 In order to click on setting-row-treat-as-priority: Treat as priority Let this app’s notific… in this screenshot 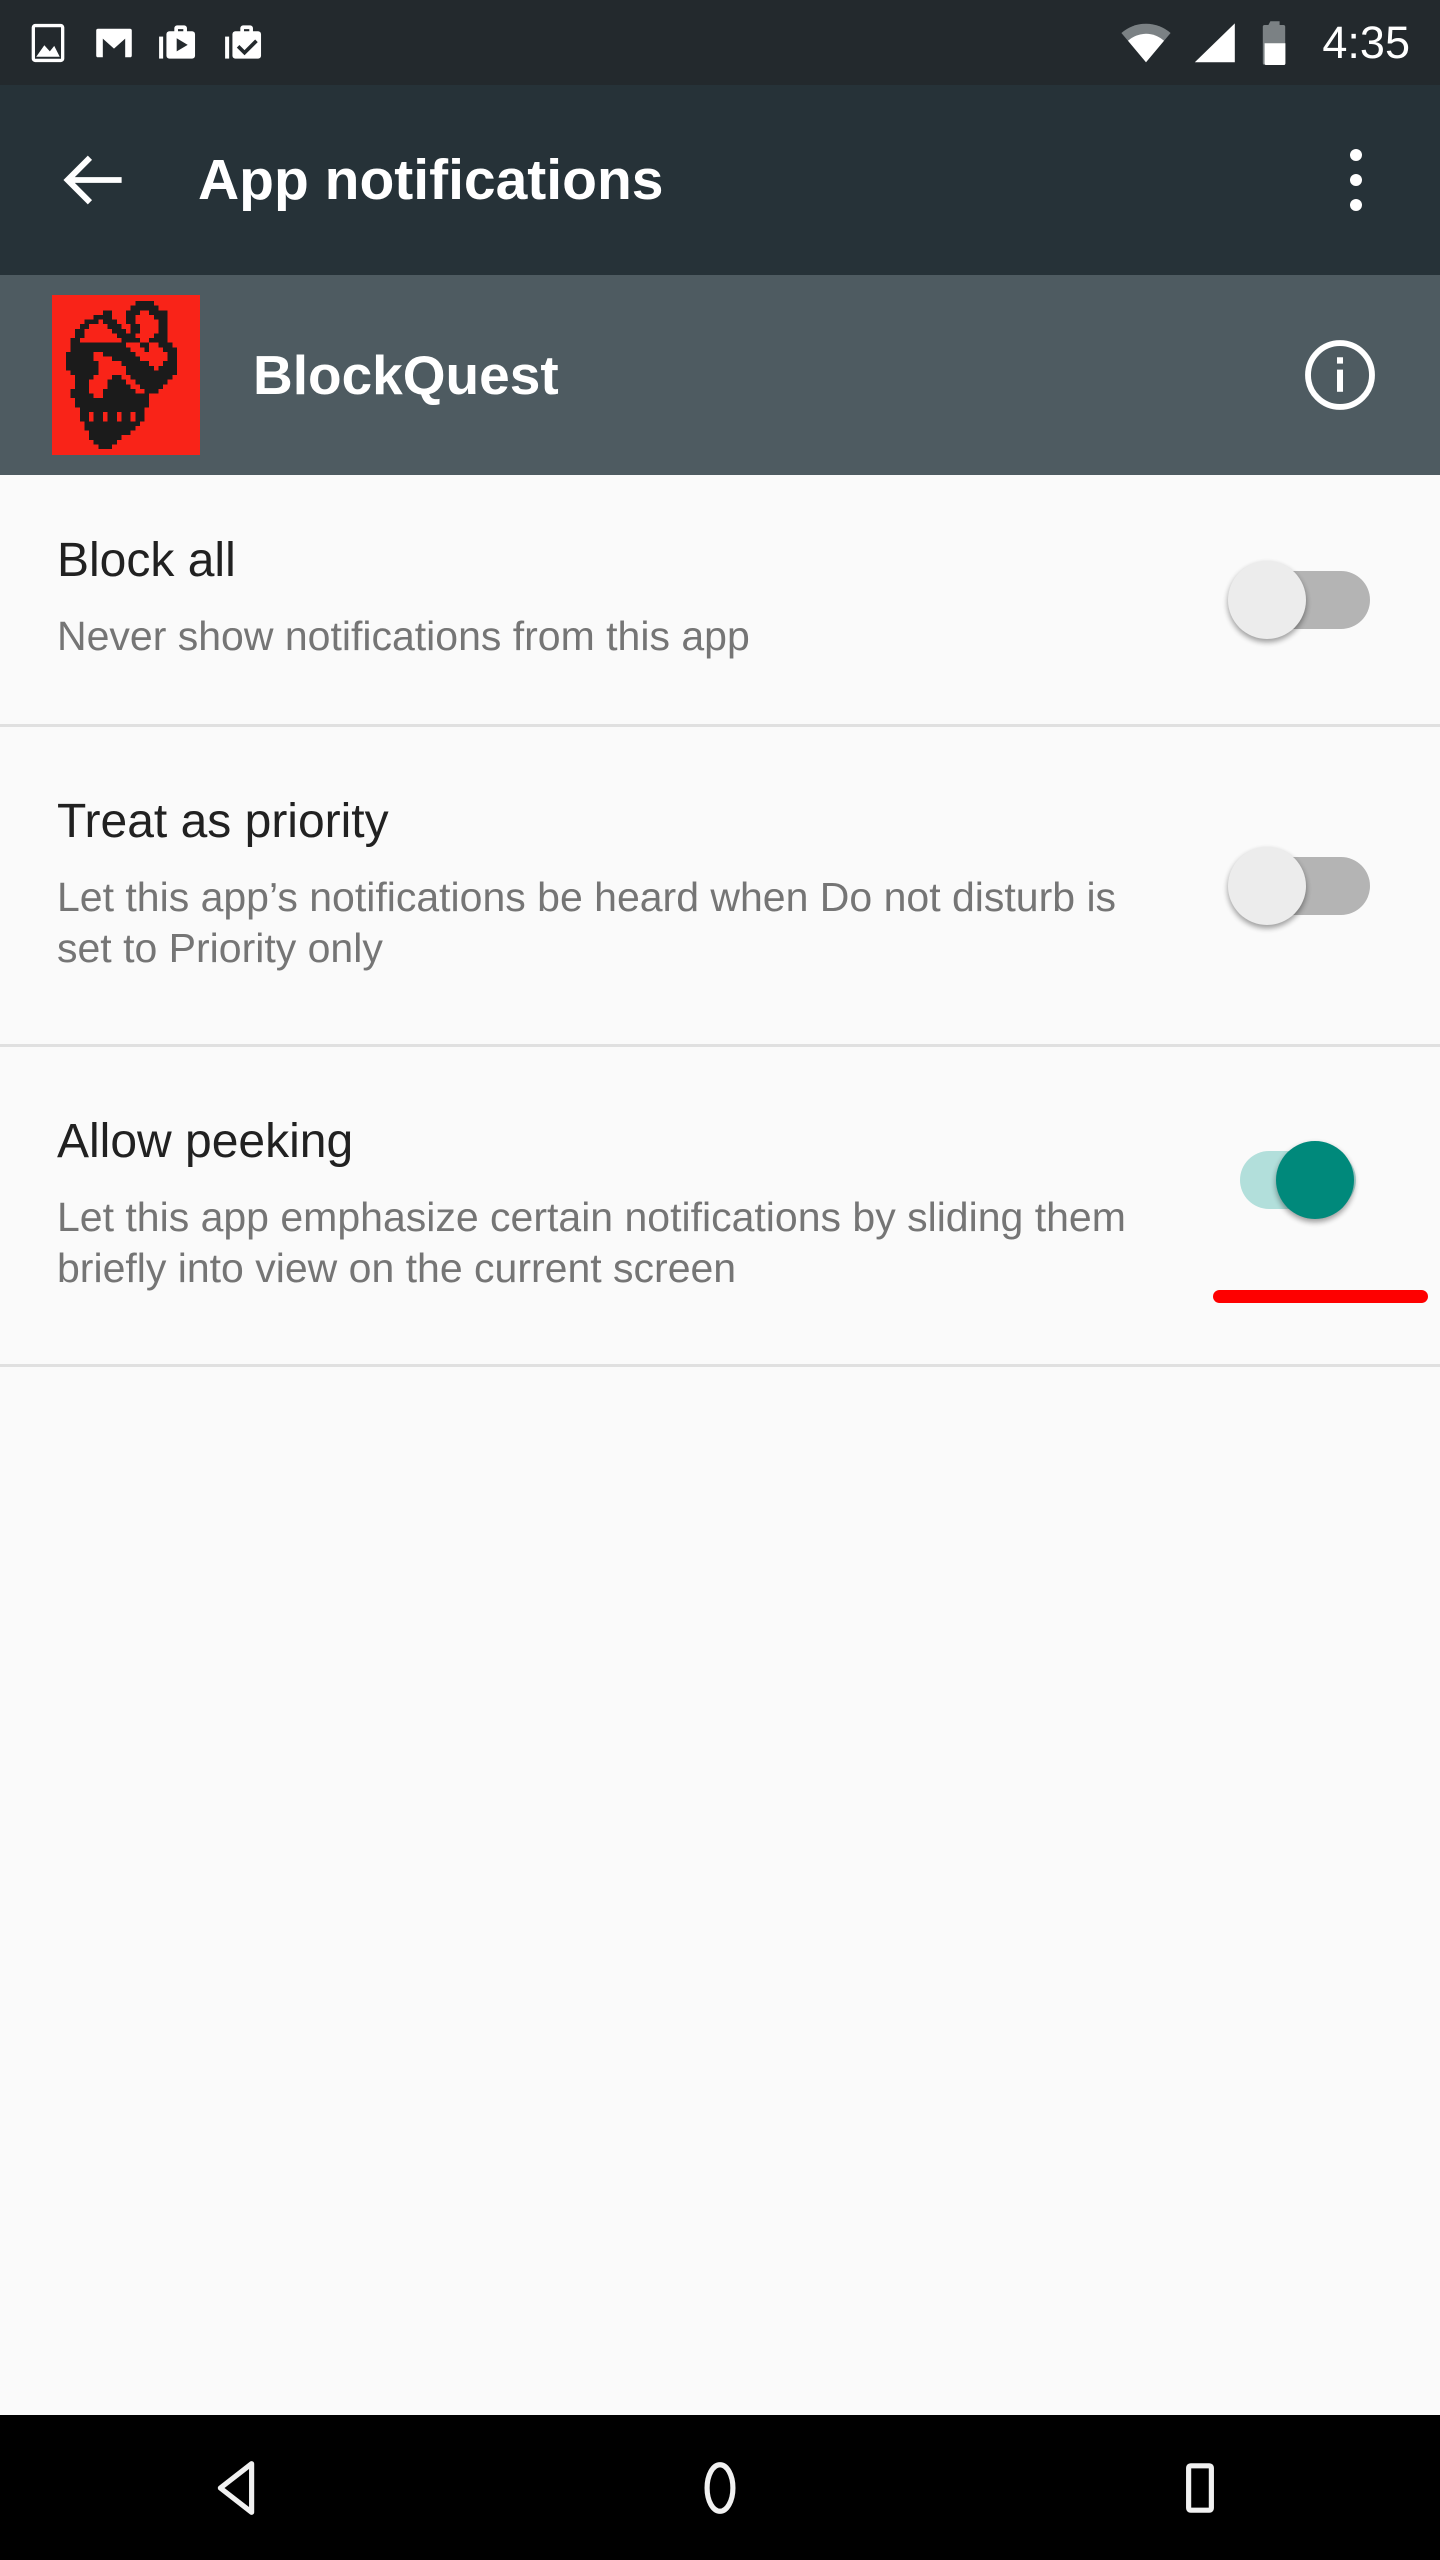, I will do `click(720, 885)`.